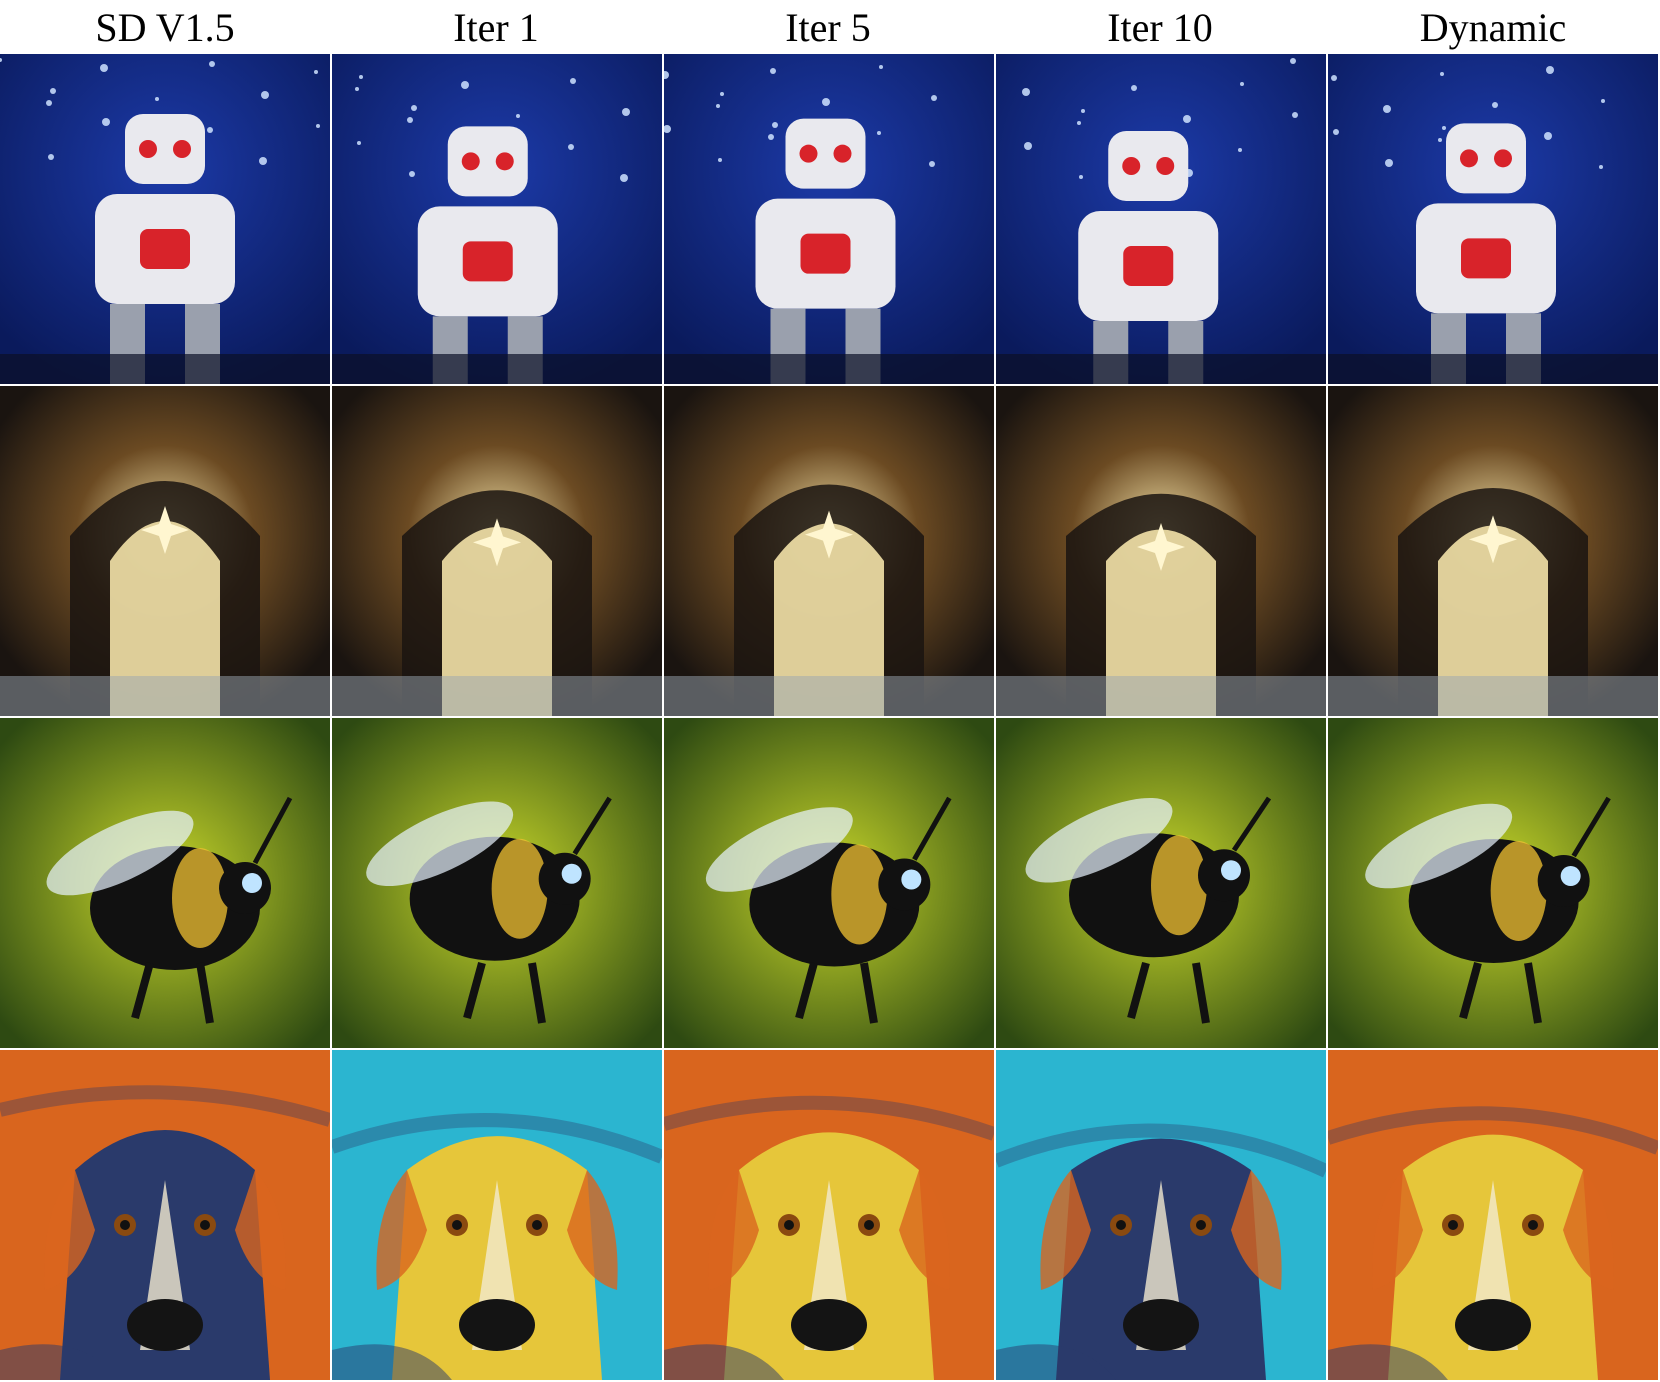 The width and height of the screenshot is (1660, 1382). I want to click on column-title-dynamic: Dynamic, so click(1493, 27).